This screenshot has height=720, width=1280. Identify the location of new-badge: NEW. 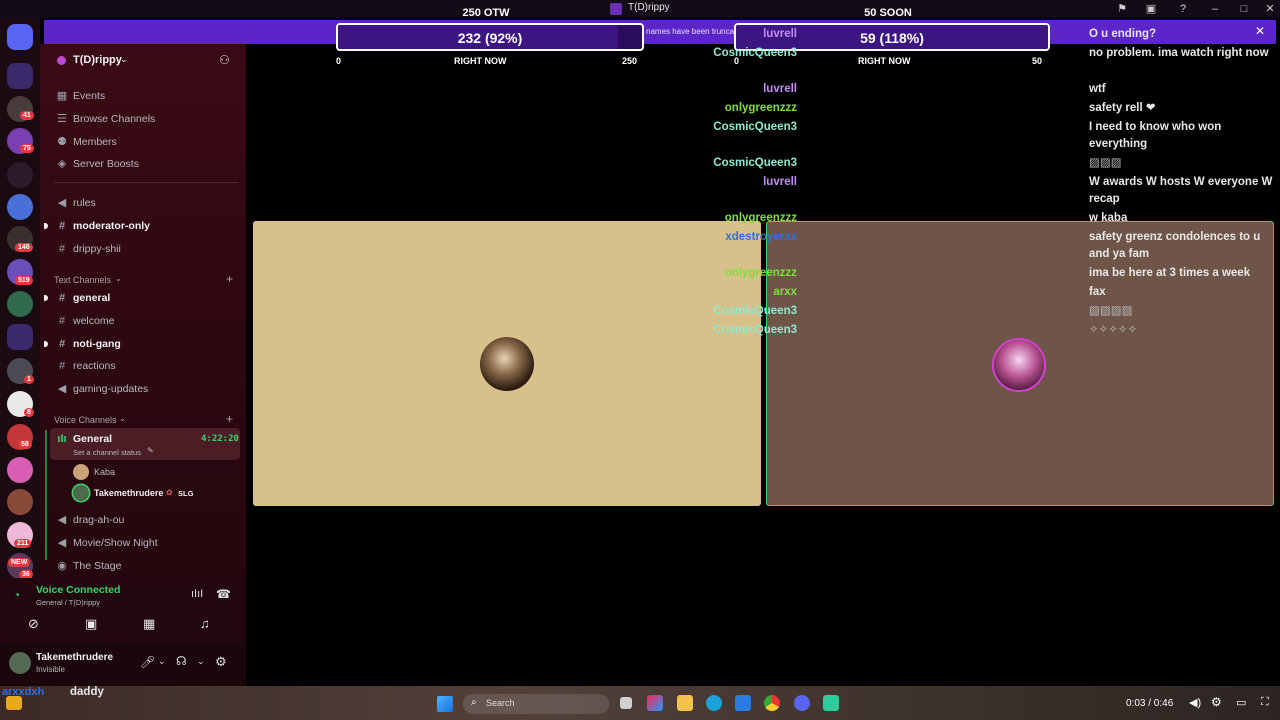
(19, 562).